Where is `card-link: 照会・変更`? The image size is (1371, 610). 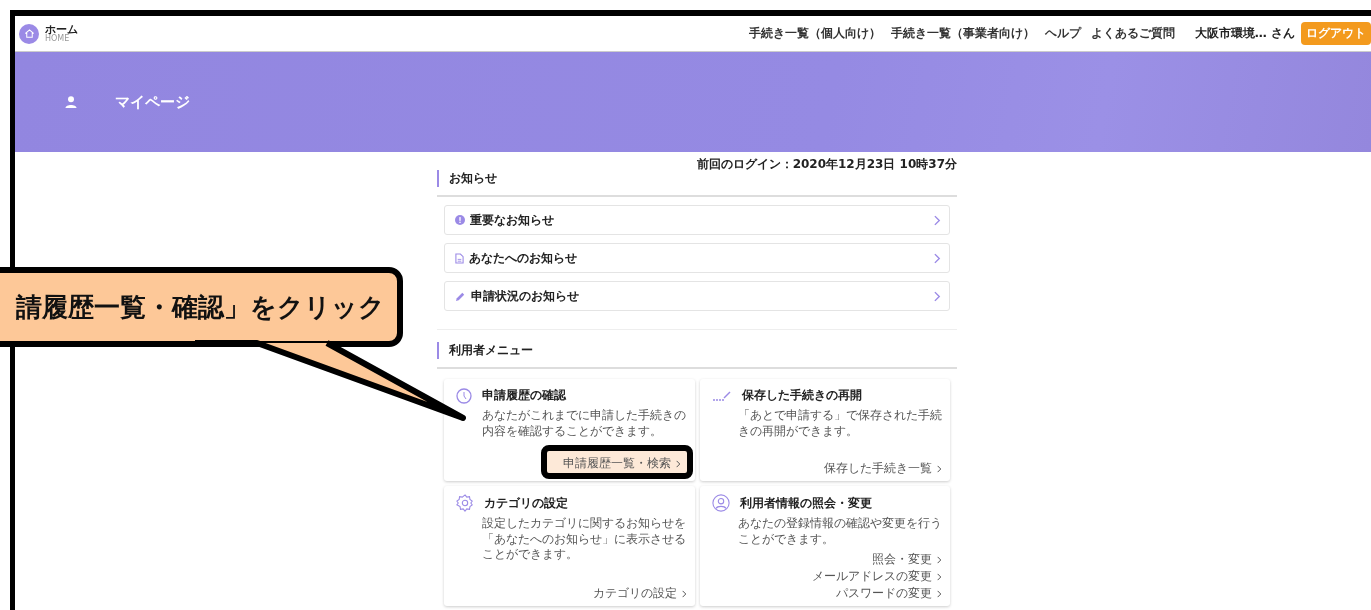 card-link: 照会・変更 is located at coordinates (907, 560).